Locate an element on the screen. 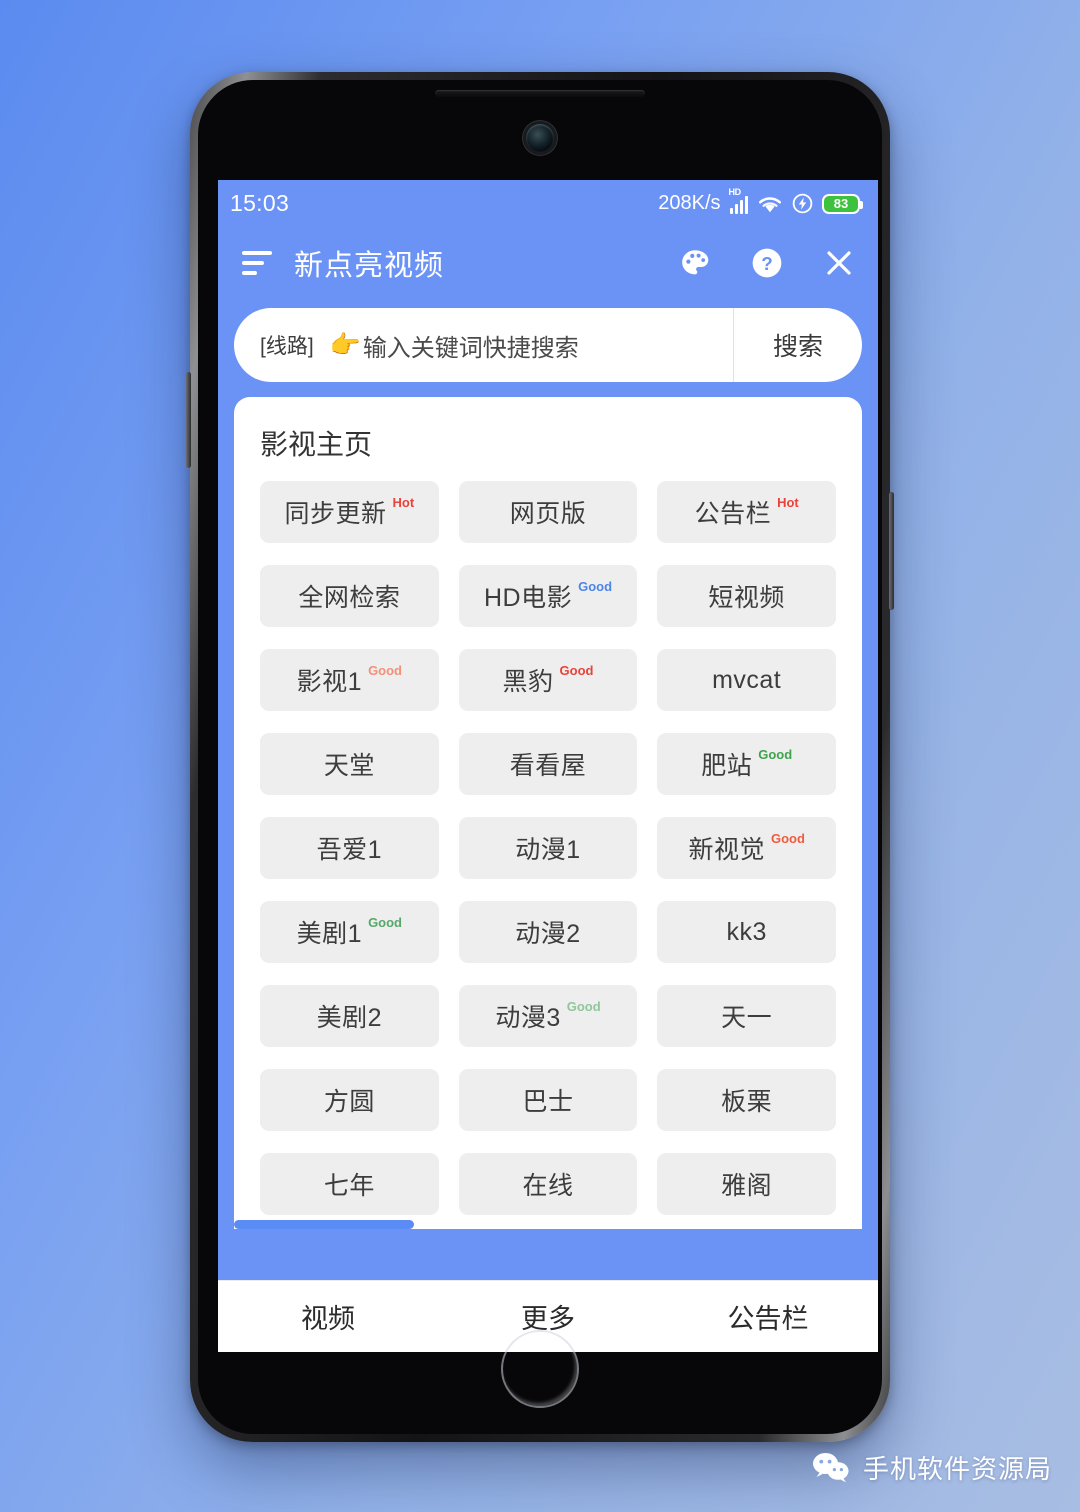 The width and height of the screenshot is (1080, 1512). tile-label: 七年 is located at coordinates (349, 1186).